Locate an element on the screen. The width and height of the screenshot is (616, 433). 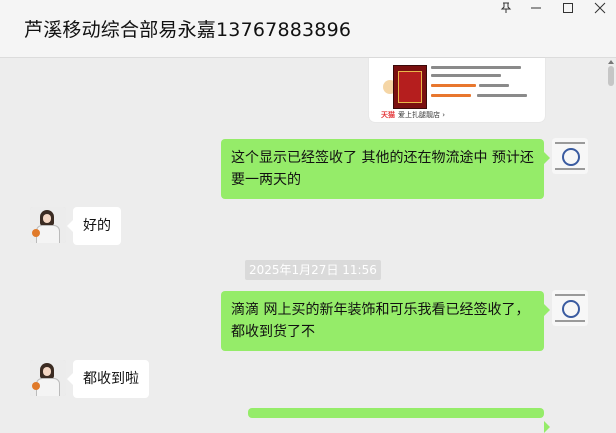
store-name: 爱上扎腿靓店 › is located at coordinates (422, 115).